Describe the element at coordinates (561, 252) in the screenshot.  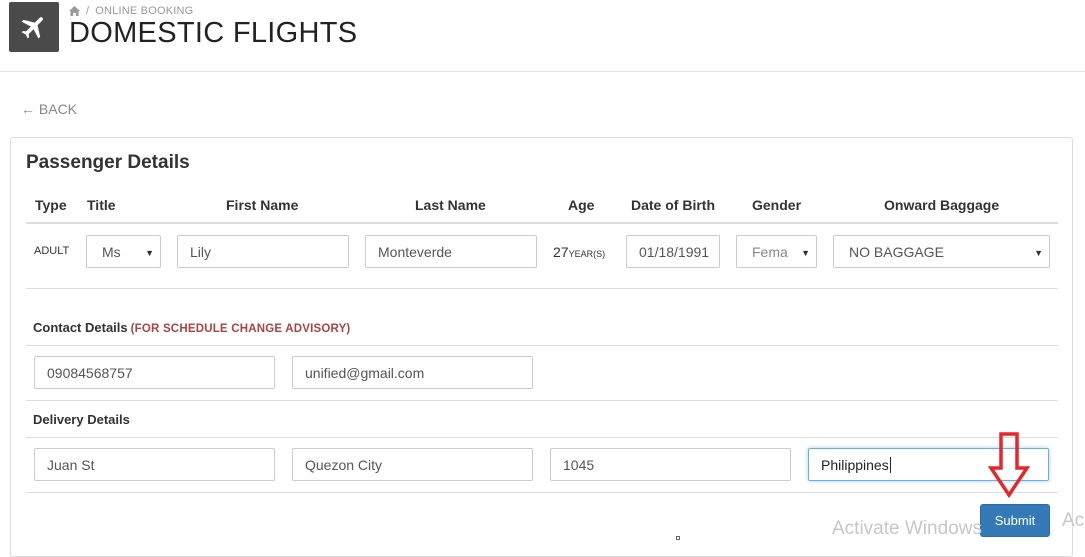
I see `age-value: 27` at that location.